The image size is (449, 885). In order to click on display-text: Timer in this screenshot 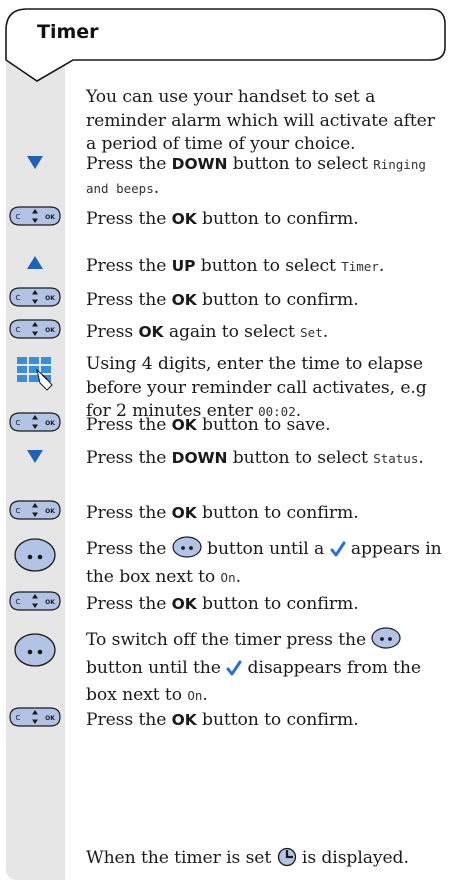, I will do `click(360, 266)`.